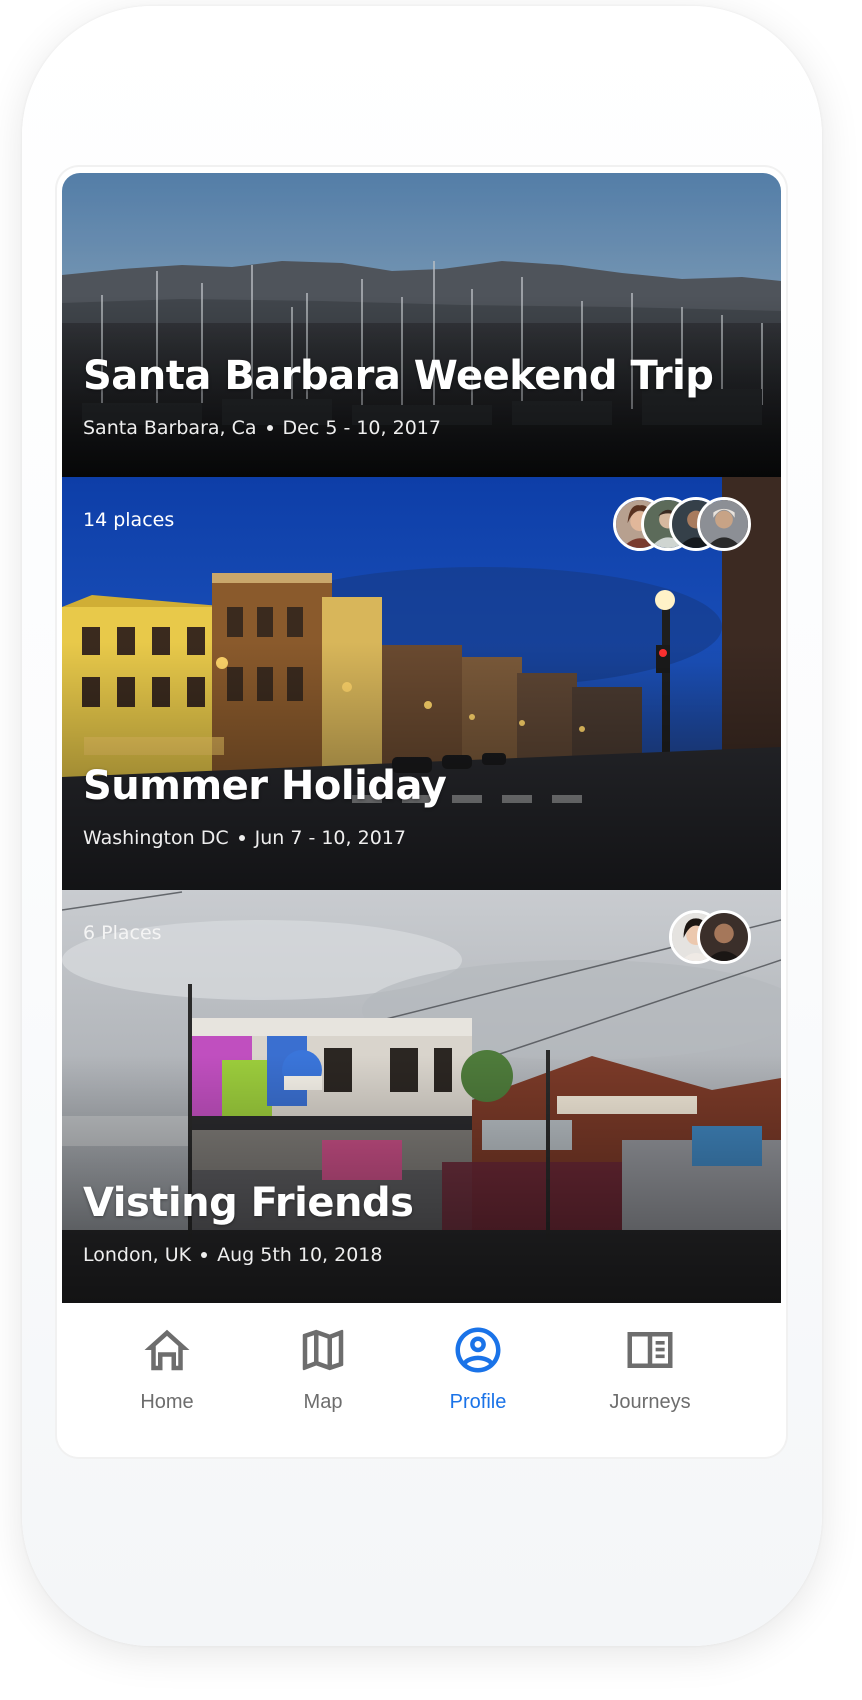 The image size is (862, 1700). I want to click on card-dates: Jun 7 - 10, 2017, so click(330, 838).